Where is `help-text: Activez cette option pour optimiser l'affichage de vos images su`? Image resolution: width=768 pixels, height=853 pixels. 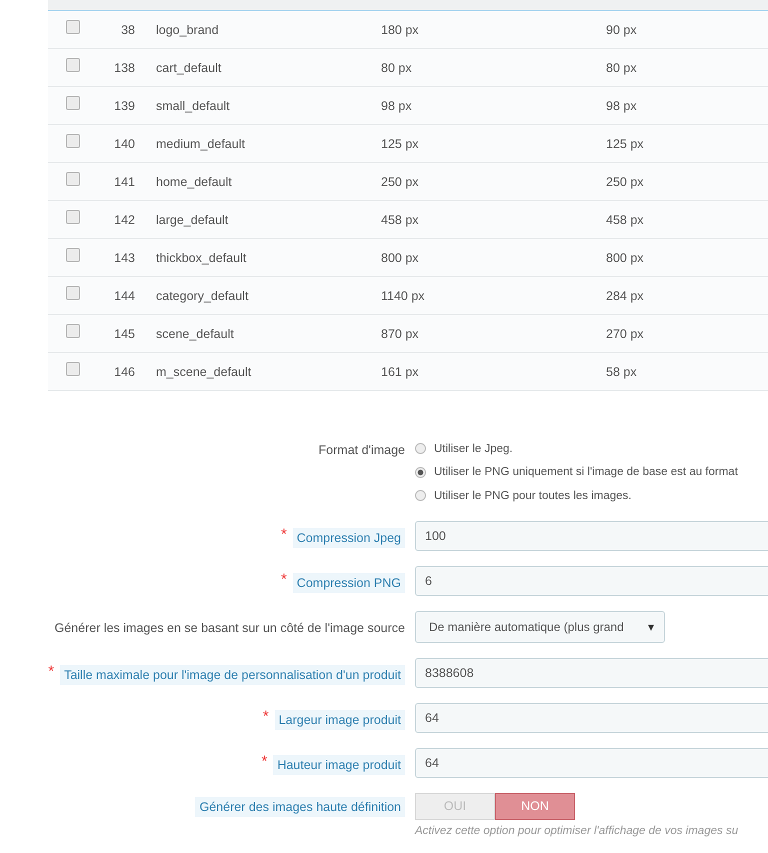
help-text: Activez cette option pour optimiser l'affichage de vos images su is located at coordinates (577, 830).